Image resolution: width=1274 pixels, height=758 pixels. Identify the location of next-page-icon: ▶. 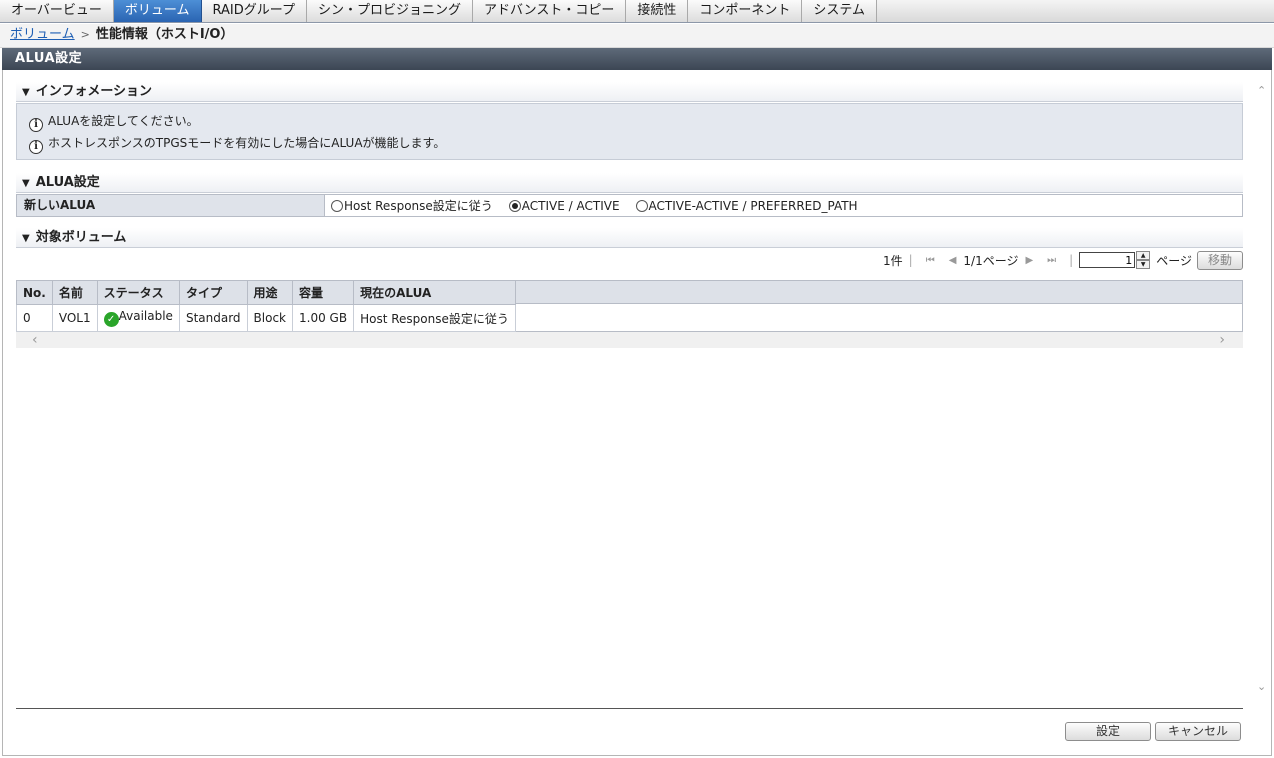
(1029, 260).